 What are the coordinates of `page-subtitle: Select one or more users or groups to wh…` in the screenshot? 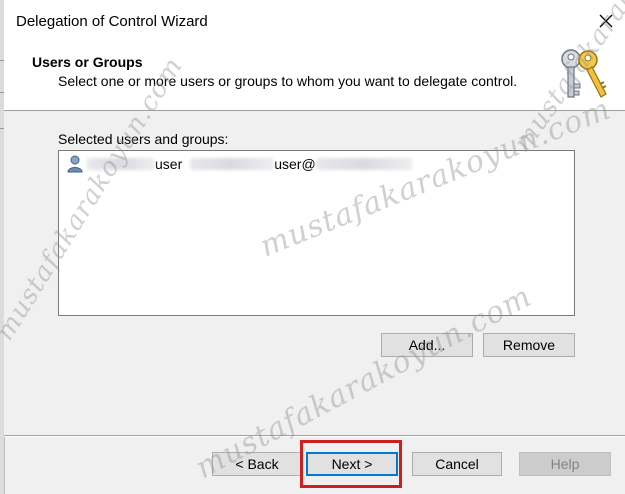 It's located at (288, 81).